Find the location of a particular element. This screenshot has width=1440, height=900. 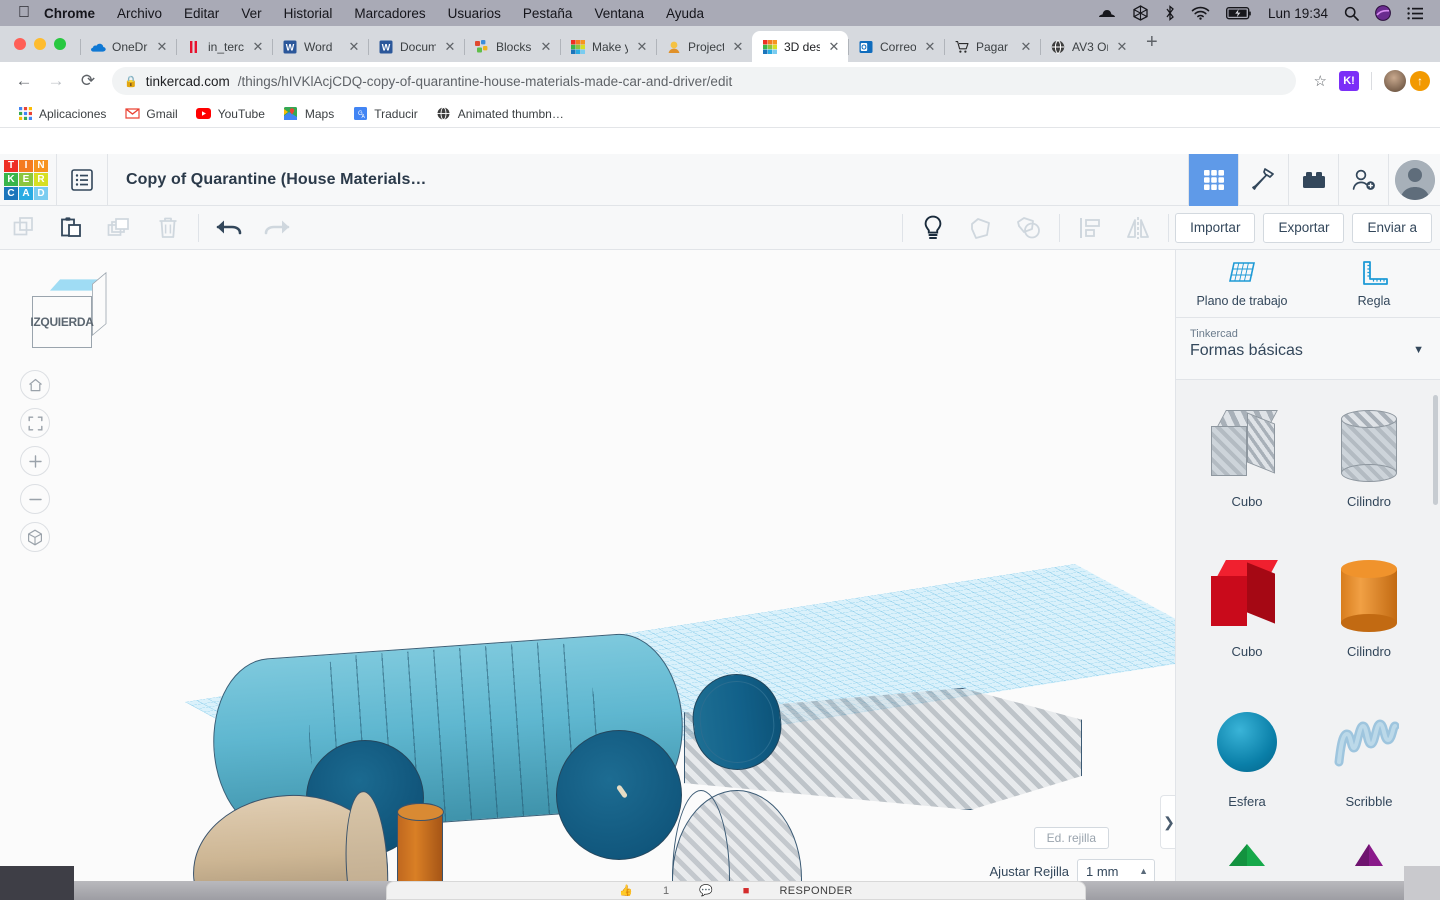

view-cube-front-face: IZQUIERDA is located at coordinates (62, 322).